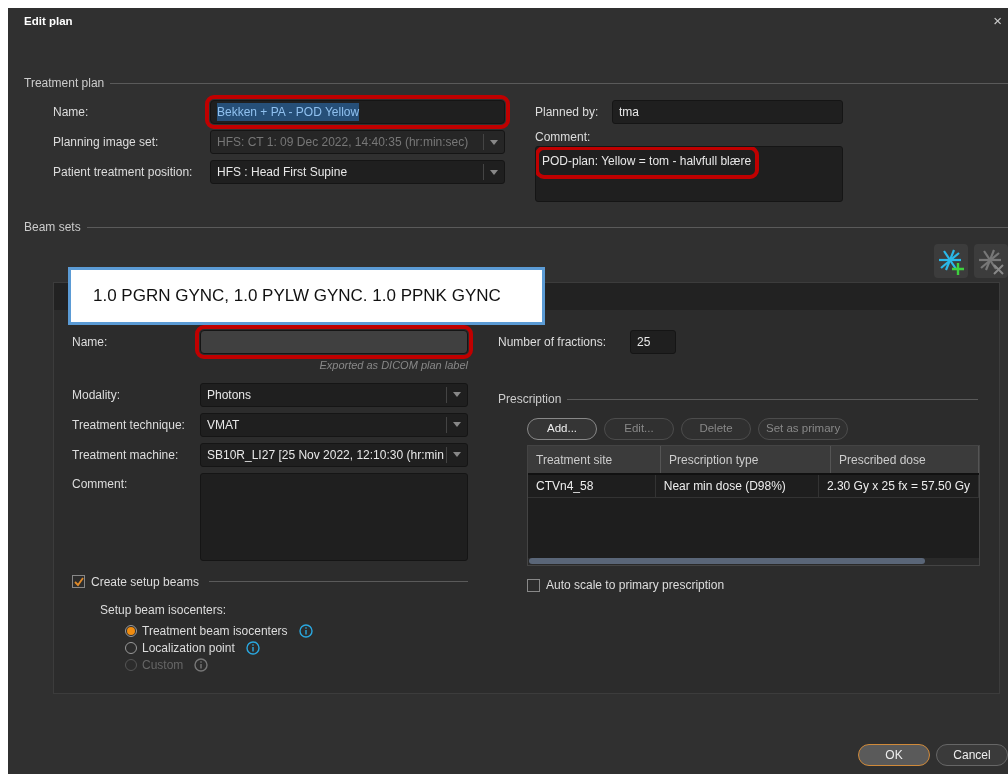 Image resolution: width=1008 pixels, height=774 pixels. What do you see at coordinates (145, 582) in the screenshot?
I see `checkbox-label: Create setup beams` at bounding box center [145, 582].